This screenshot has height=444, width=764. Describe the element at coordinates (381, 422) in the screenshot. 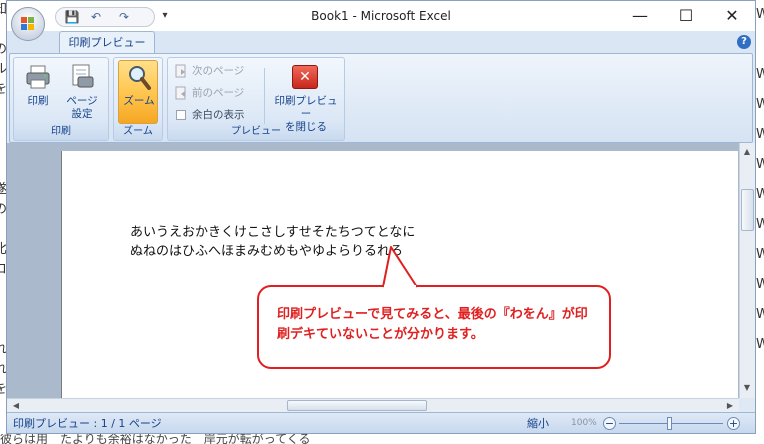

I see `status-bar: 印刷プレビュー : 1 / 1 ページ 縮小 100% − +` at that location.